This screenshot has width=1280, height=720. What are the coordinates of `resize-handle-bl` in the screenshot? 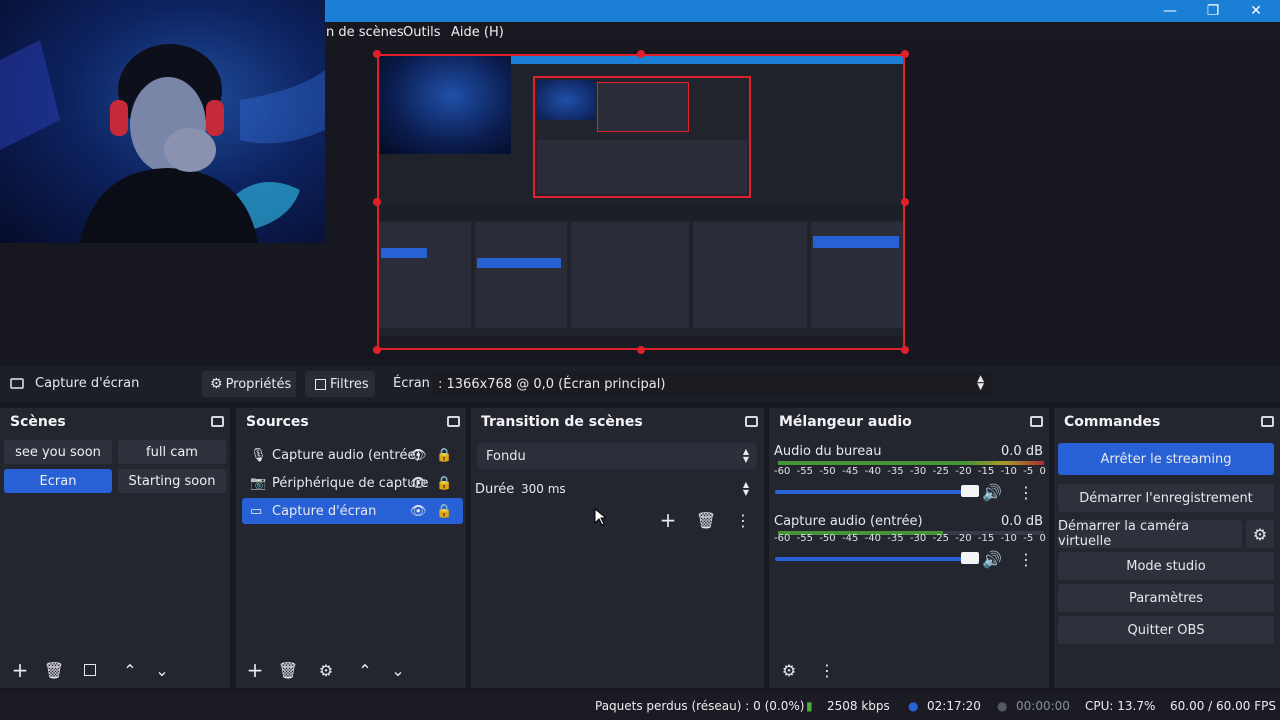 It's located at (377, 350).